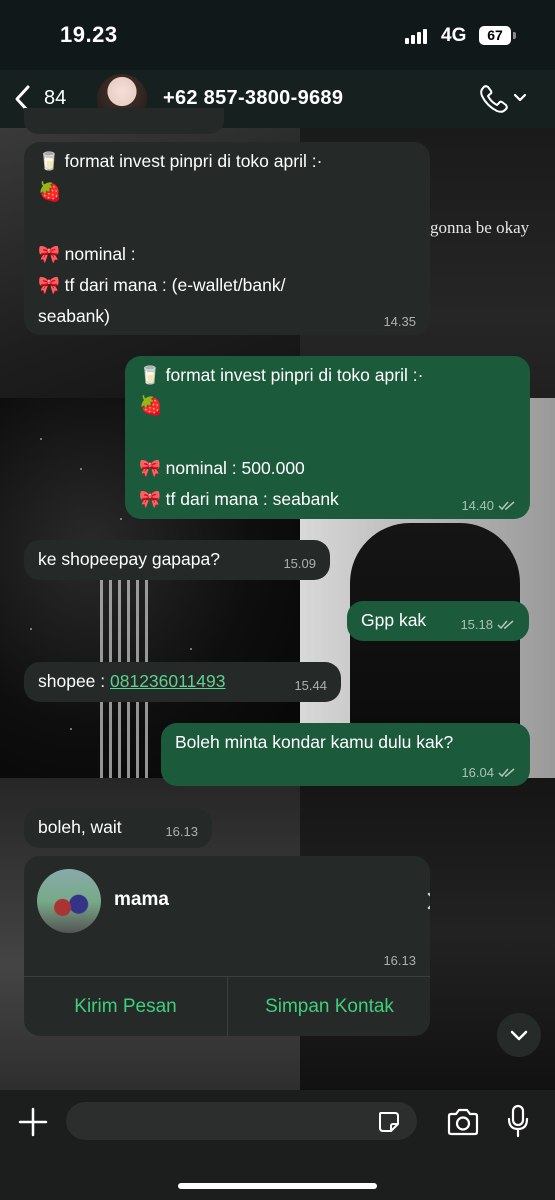 This screenshot has width=555, height=1200. What do you see at coordinates (162, 285) in the screenshot?
I see `message-line: 🎀 tf dari mana : (e-wallet/bank/` at bounding box center [162, 285].